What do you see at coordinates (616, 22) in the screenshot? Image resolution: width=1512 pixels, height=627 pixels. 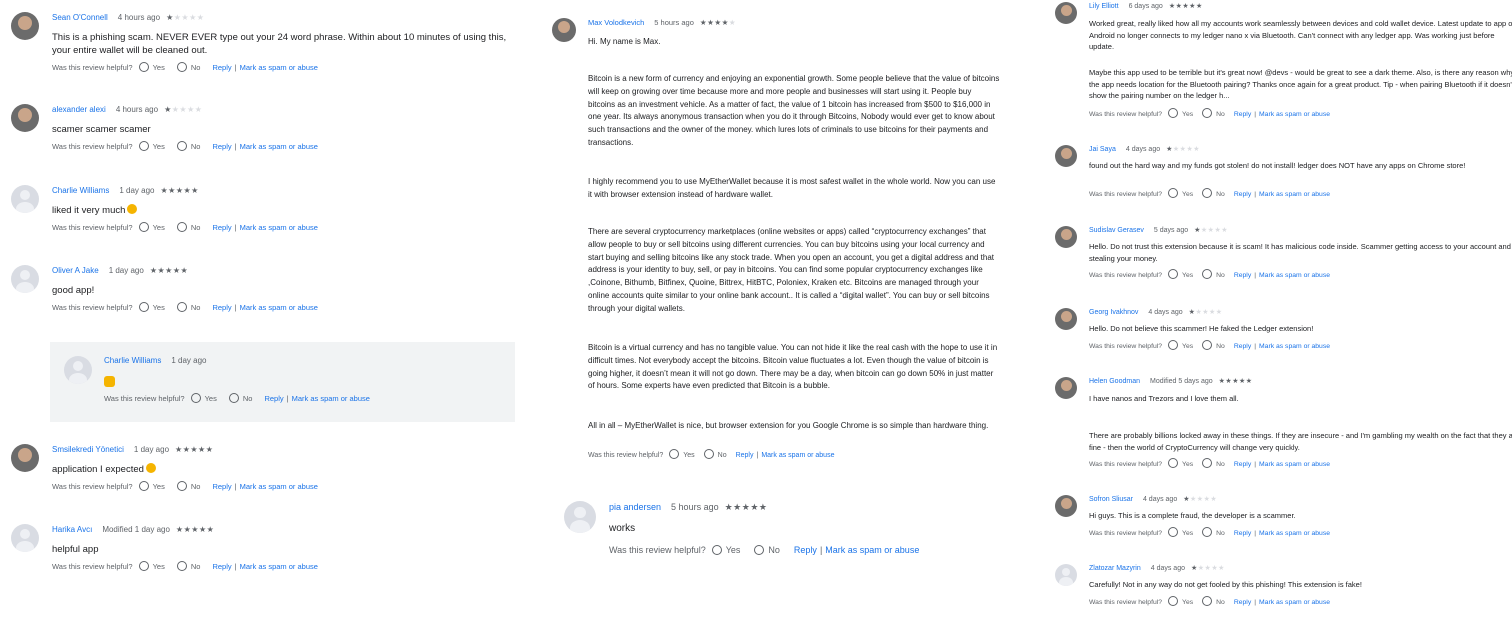 I see `author-name: Max Volodkevich` at bounding box center [616, 22].